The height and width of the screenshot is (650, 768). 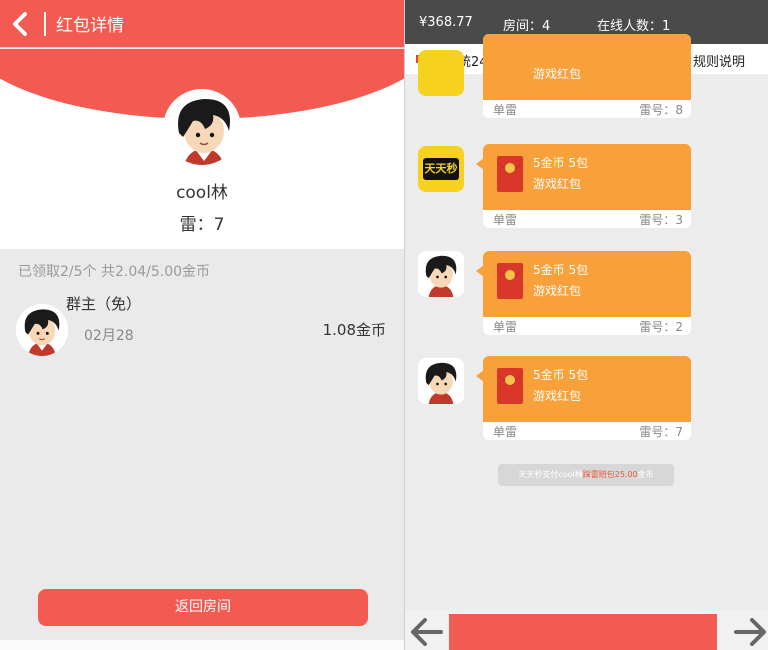 I want to click on claim-summary: 已领取2/5个 共2.04/5.00金币, so click(x=114, y=272).